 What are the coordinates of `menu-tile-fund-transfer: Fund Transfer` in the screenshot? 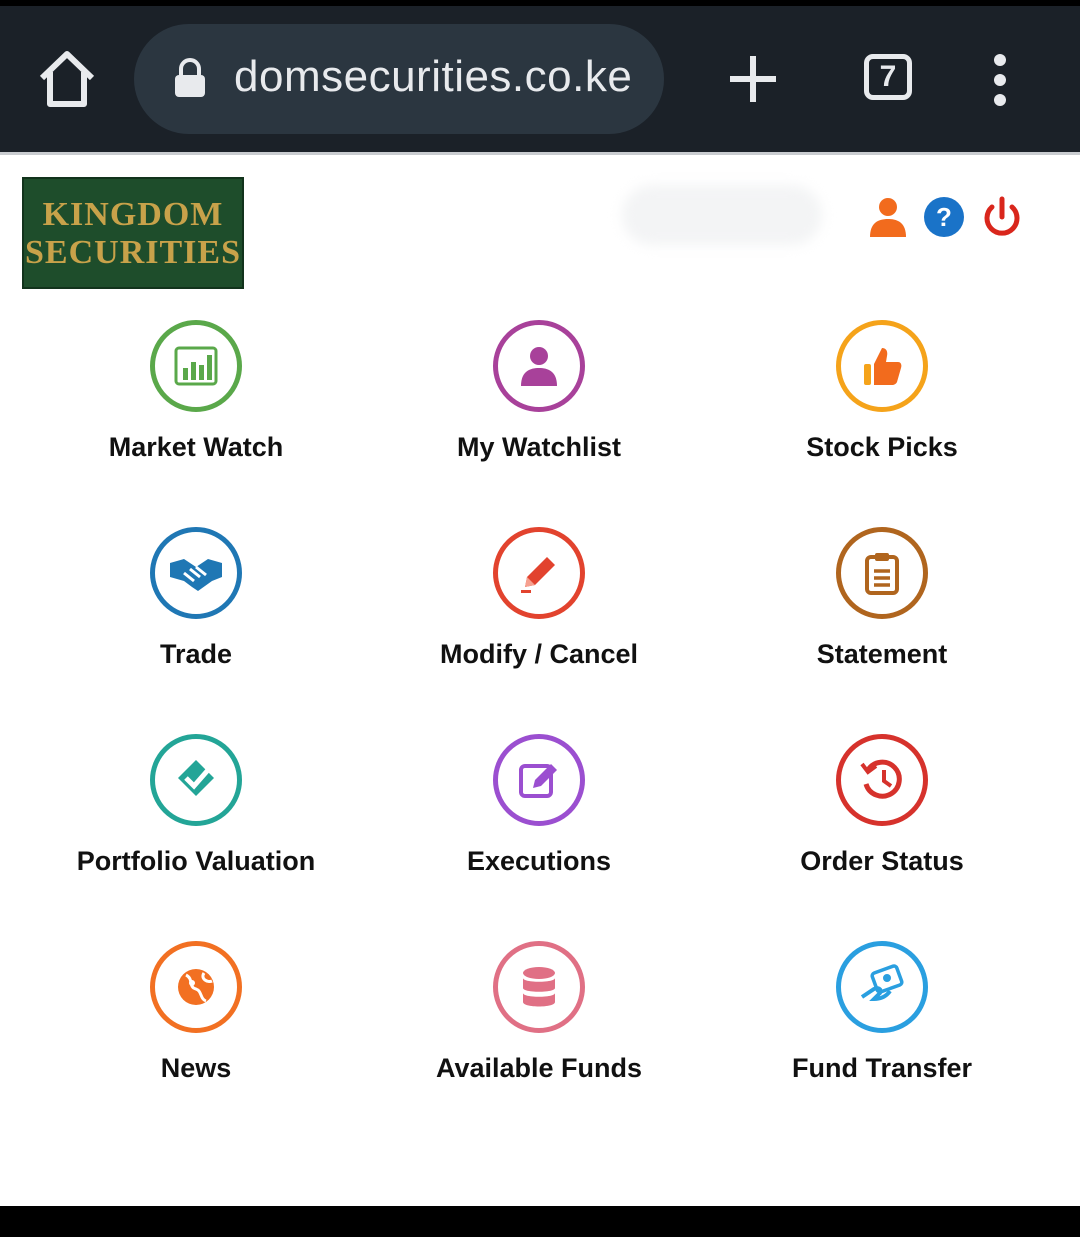 It's located at (882, 1041).